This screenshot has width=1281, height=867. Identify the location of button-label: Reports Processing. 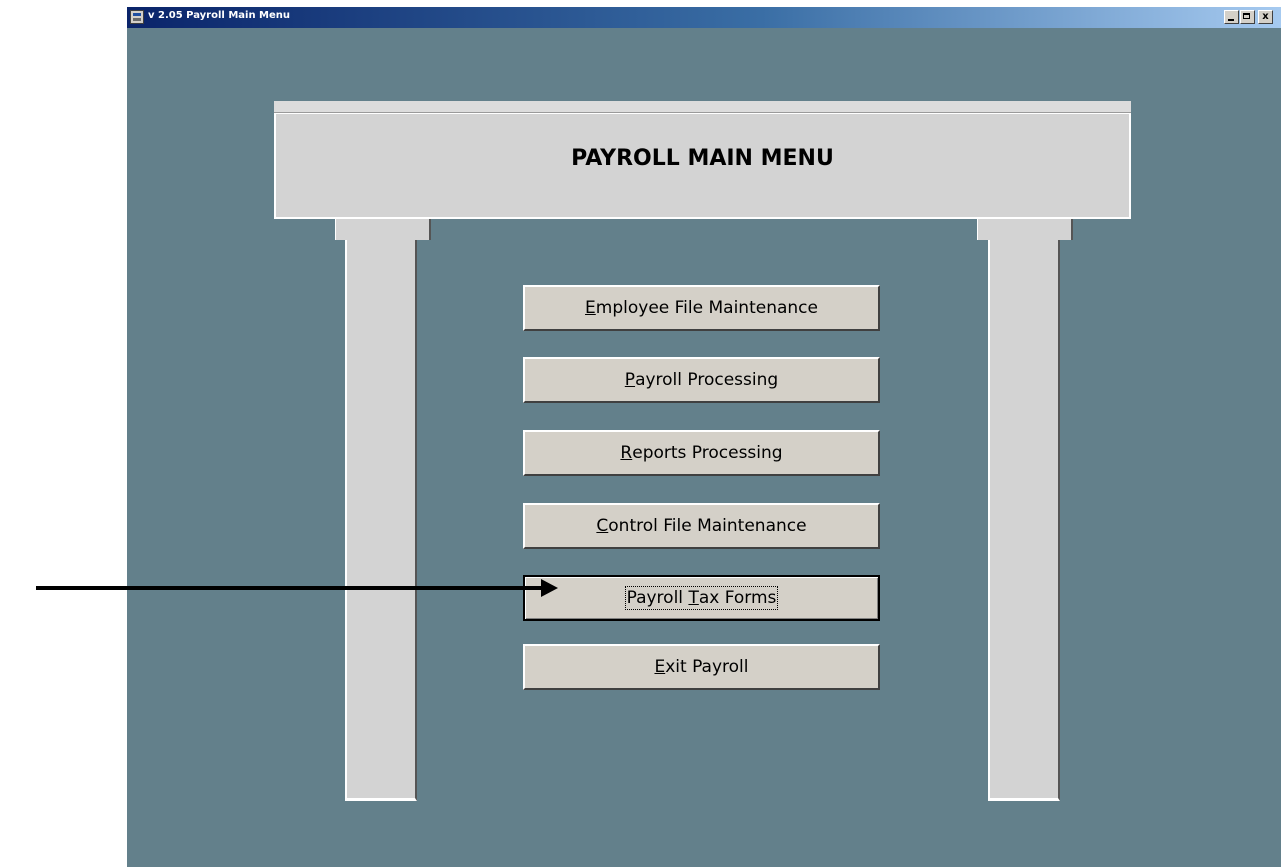
(701, 453).